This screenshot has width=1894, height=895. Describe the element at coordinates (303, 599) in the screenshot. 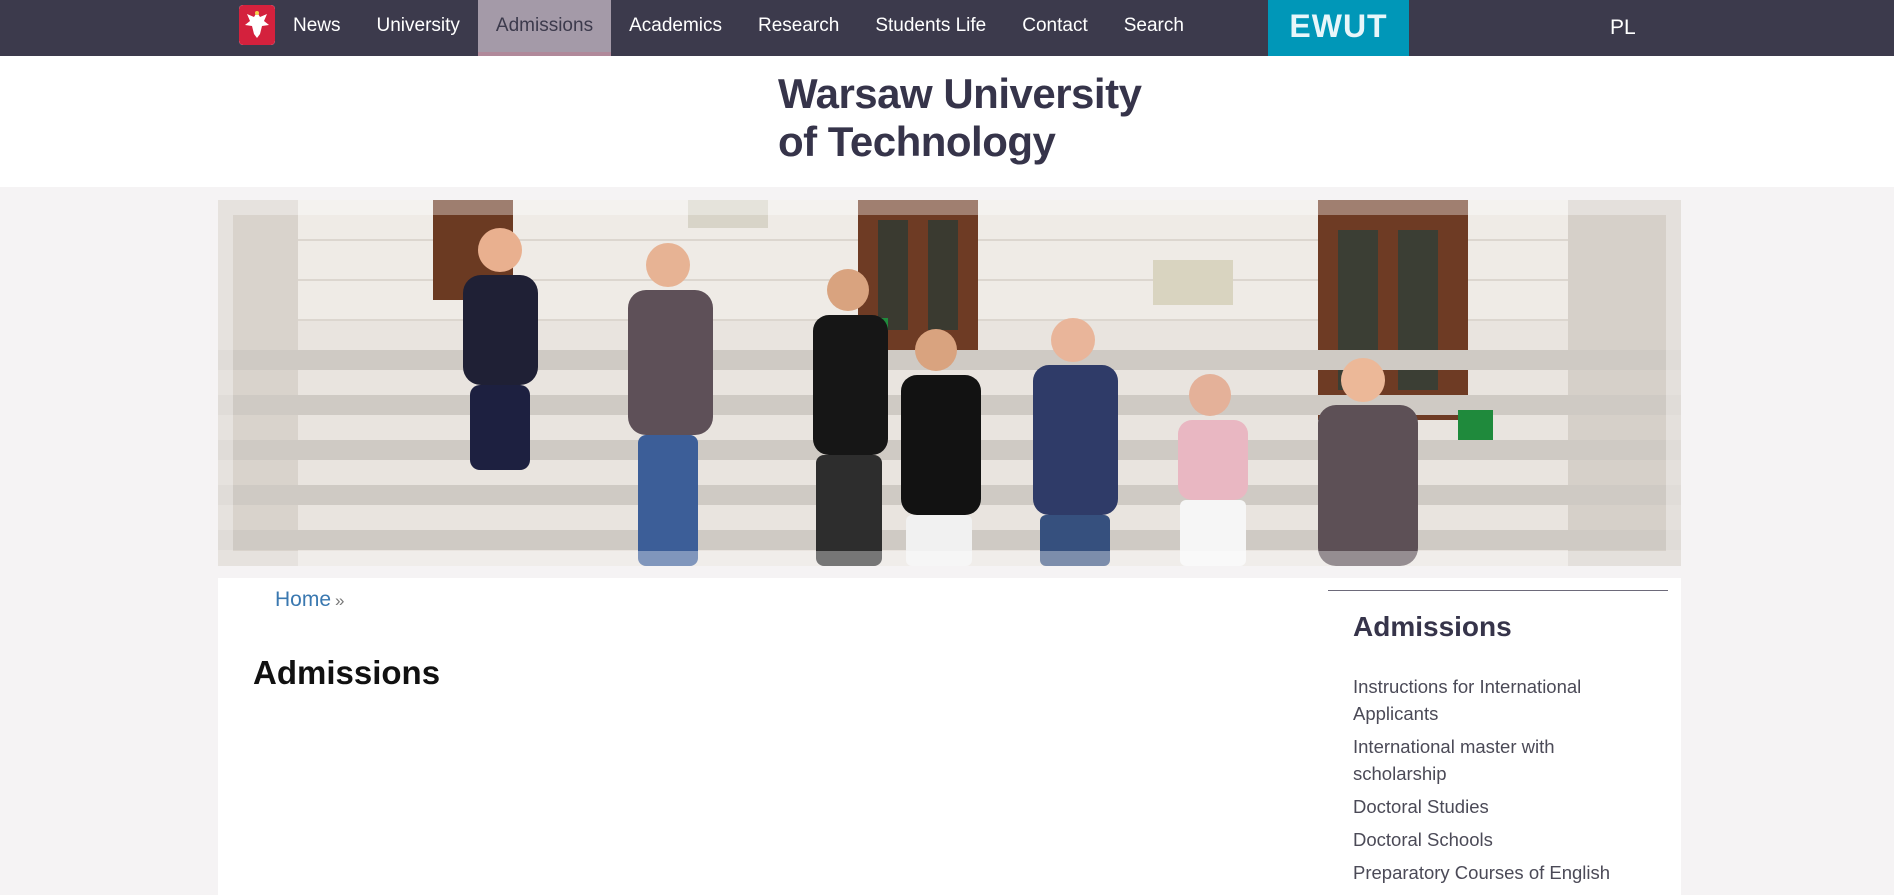

I see `breadcrumb-home-link: Home` at that location.